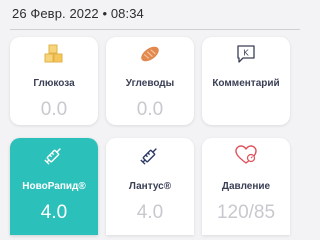  I want to click on tile-comment: K Комментарий, so click(246, 81).